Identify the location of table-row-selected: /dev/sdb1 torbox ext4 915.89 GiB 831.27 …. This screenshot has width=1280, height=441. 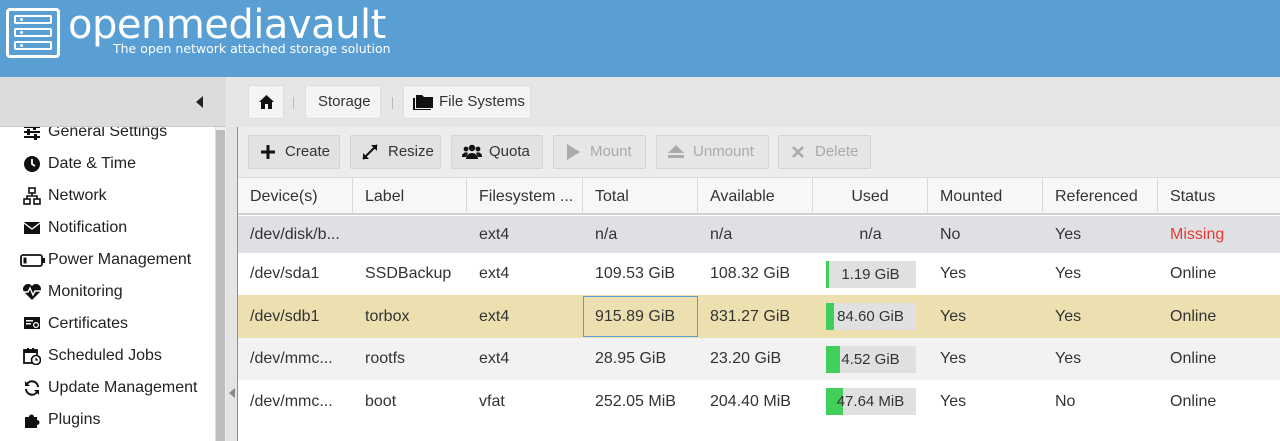
(759, 316).